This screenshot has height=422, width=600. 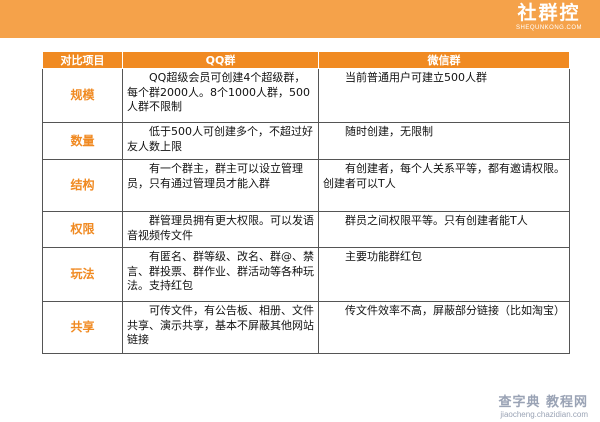 What do you see at coordinates (220, 271) in the screenshot?
I see `qq-cell-text: 有匿名、群等级、改名、群@、禁言、群投票、群作业、群活动等各种玩法。支持红包` at bounding box center [220, 271].